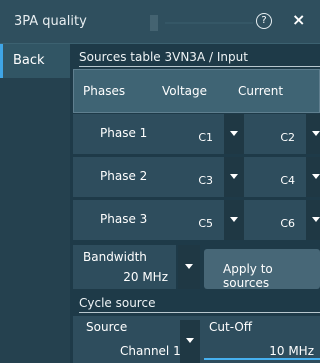  I want to click on back-label: Back, so click(29, 60).